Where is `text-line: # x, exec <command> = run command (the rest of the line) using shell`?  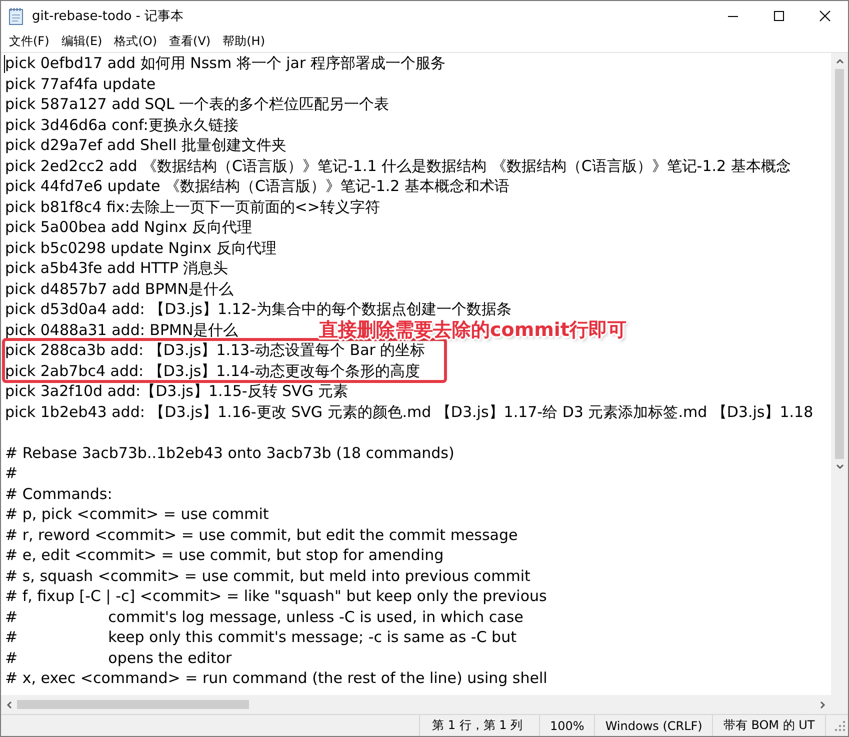 text-line: # x, exec <command> = run command (the rest of the line) using shell is located at coordinates (276, 678).